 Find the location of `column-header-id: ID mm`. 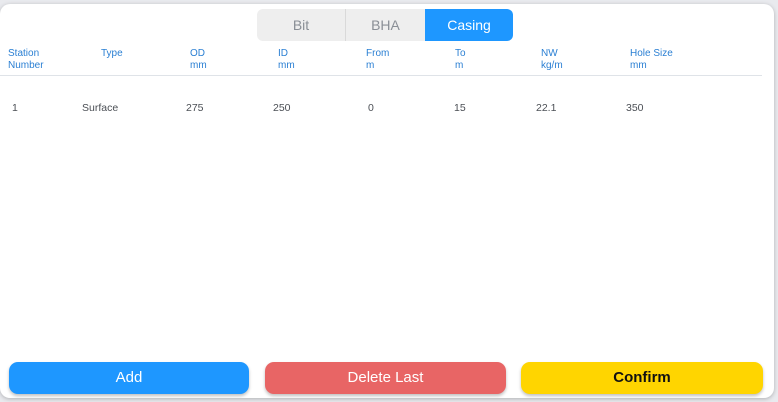

column-header-id: ID mm is located at coordinates (286, 60).